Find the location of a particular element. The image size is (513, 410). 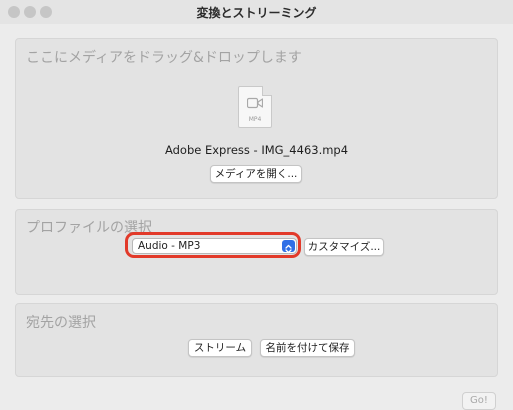

video-camera-icon is located at coordinates (255, 103).